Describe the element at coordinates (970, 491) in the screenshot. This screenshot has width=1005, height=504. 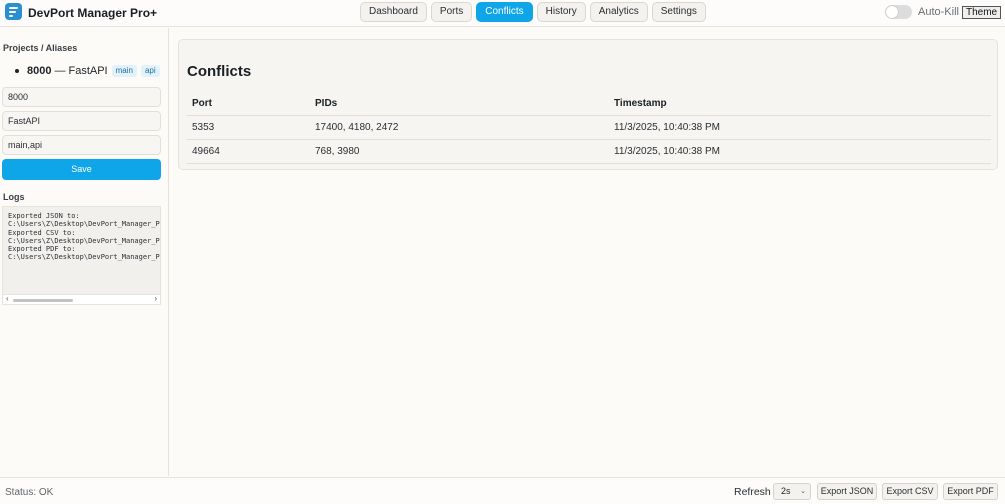
I see `export-pdf-button: Export PDF` at that location.